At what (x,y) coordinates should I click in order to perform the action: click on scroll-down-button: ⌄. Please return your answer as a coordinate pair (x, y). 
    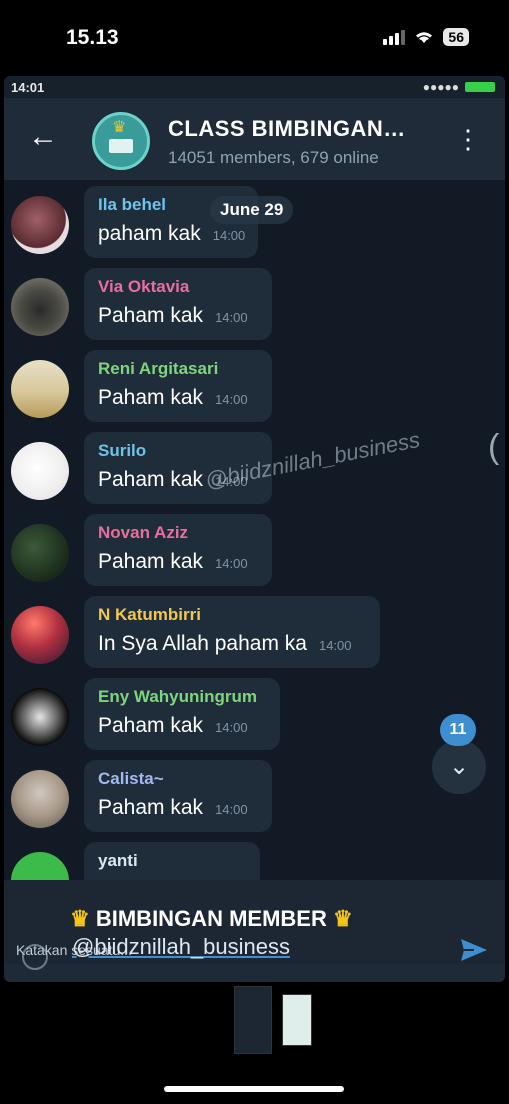
    Looking at the image, I should click on (459, 767).